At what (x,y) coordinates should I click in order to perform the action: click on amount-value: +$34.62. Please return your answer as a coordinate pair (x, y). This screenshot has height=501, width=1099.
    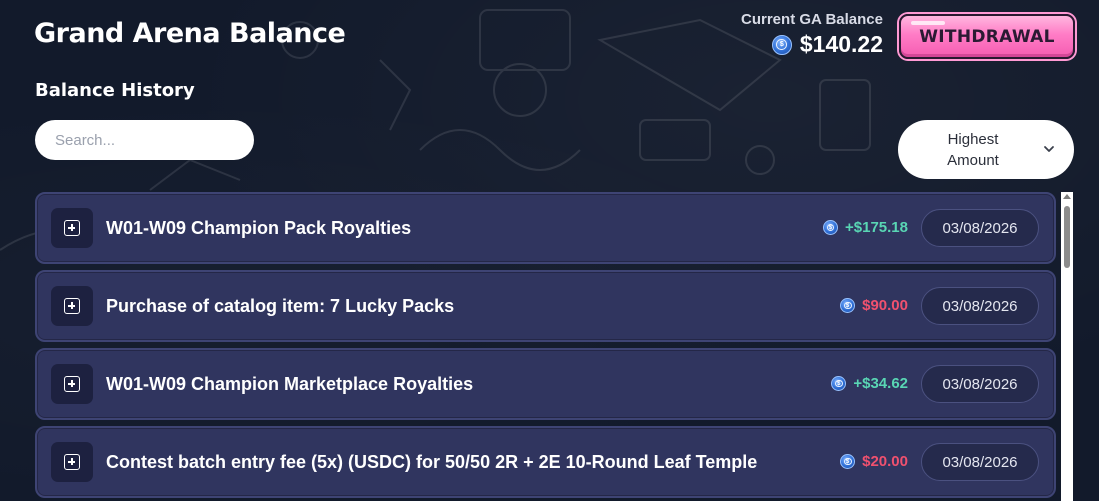
    Looking at the image, I should click on (880, 383).